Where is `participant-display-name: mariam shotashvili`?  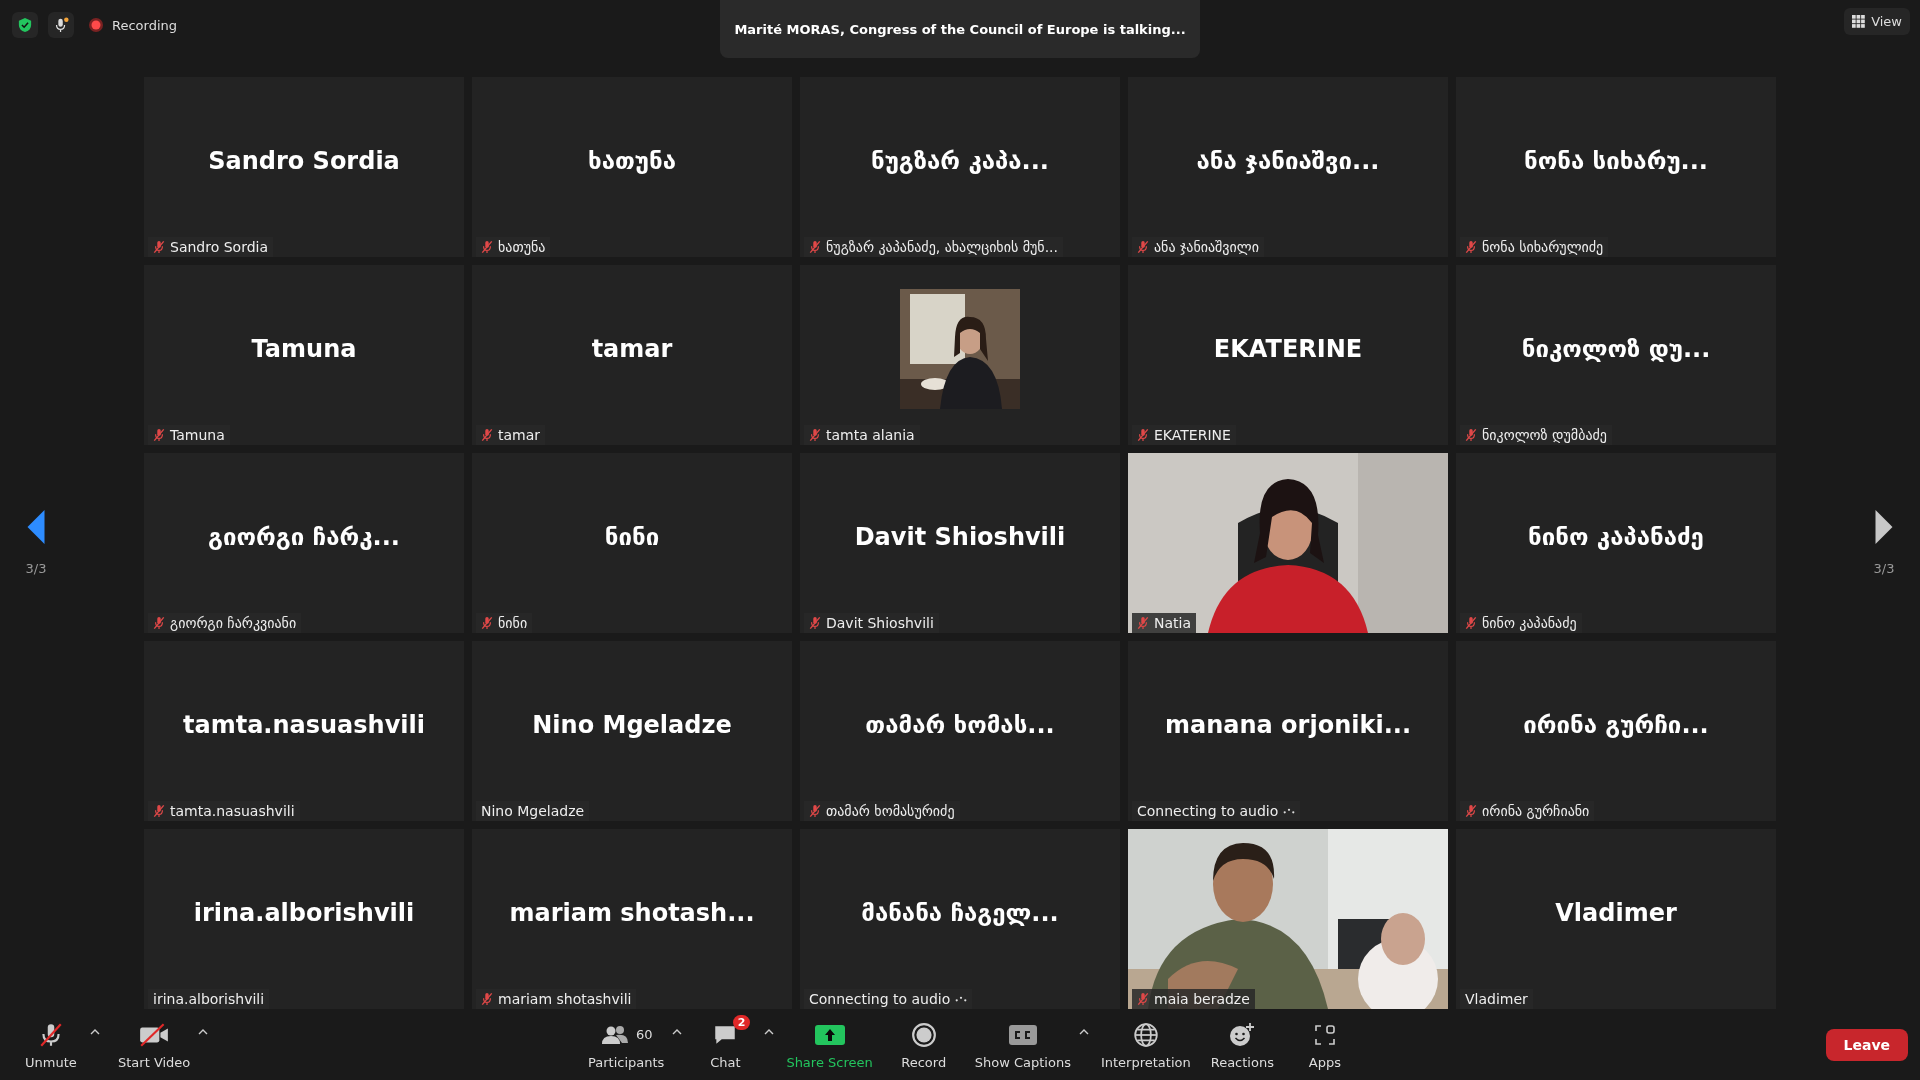
participant-display-name: mariam shotashvili is located at coordinates (565, 999).